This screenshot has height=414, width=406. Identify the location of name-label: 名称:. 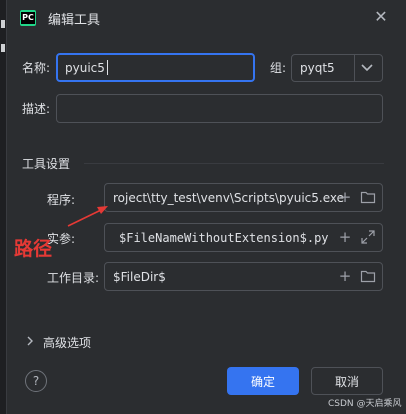
(36, 68).